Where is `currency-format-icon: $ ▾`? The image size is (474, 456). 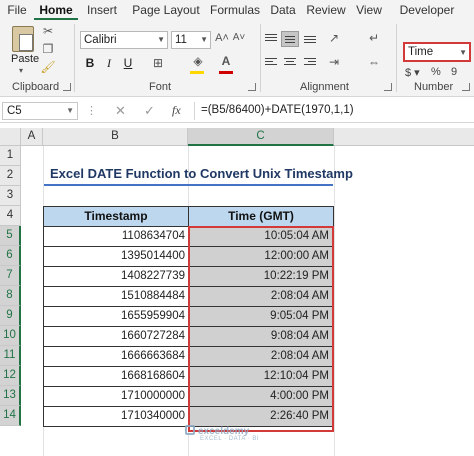 currency-format-icon: $ ▾ is located at coordinates (412, 72).